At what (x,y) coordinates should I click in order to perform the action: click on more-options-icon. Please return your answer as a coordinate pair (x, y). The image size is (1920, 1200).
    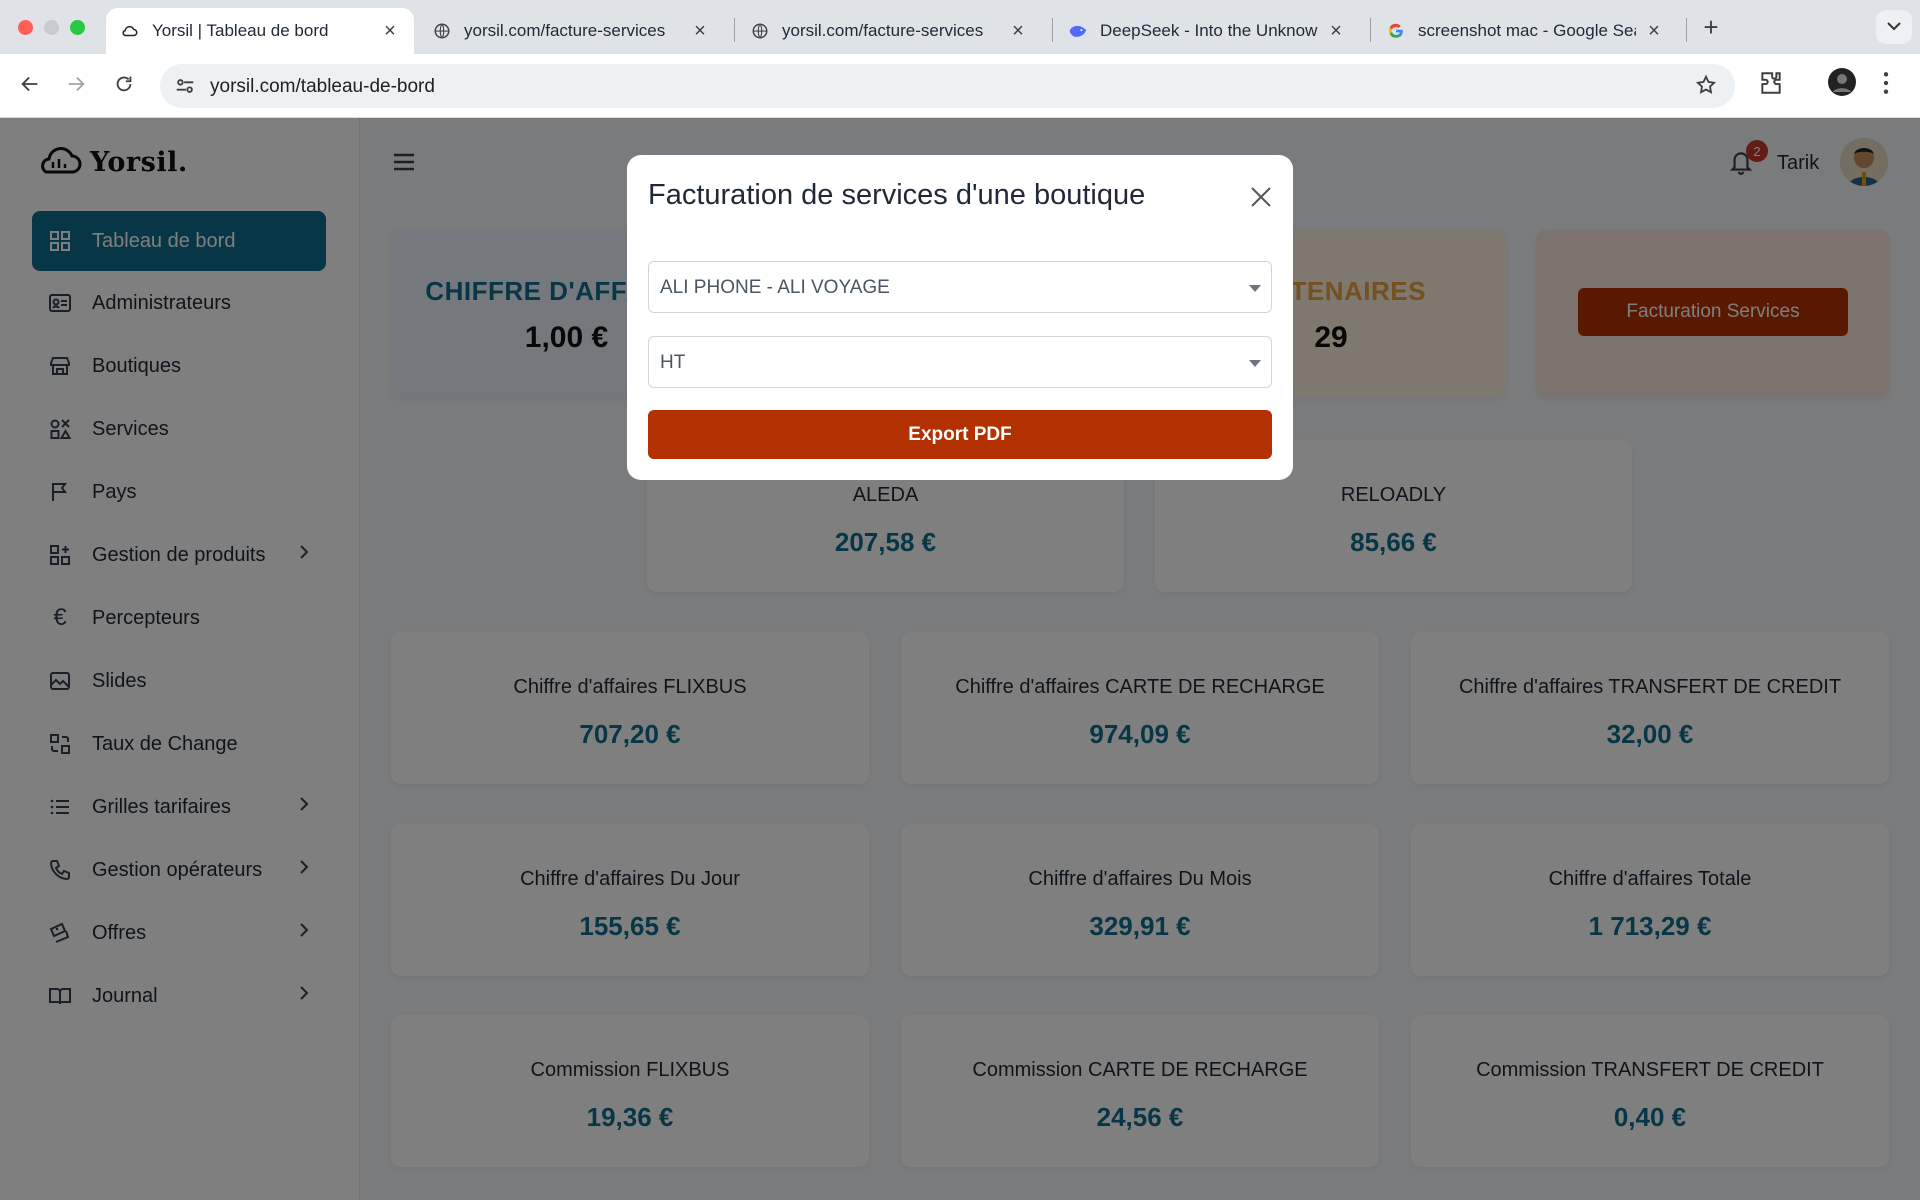
    Looking at the image, I should click on (1886, 85).